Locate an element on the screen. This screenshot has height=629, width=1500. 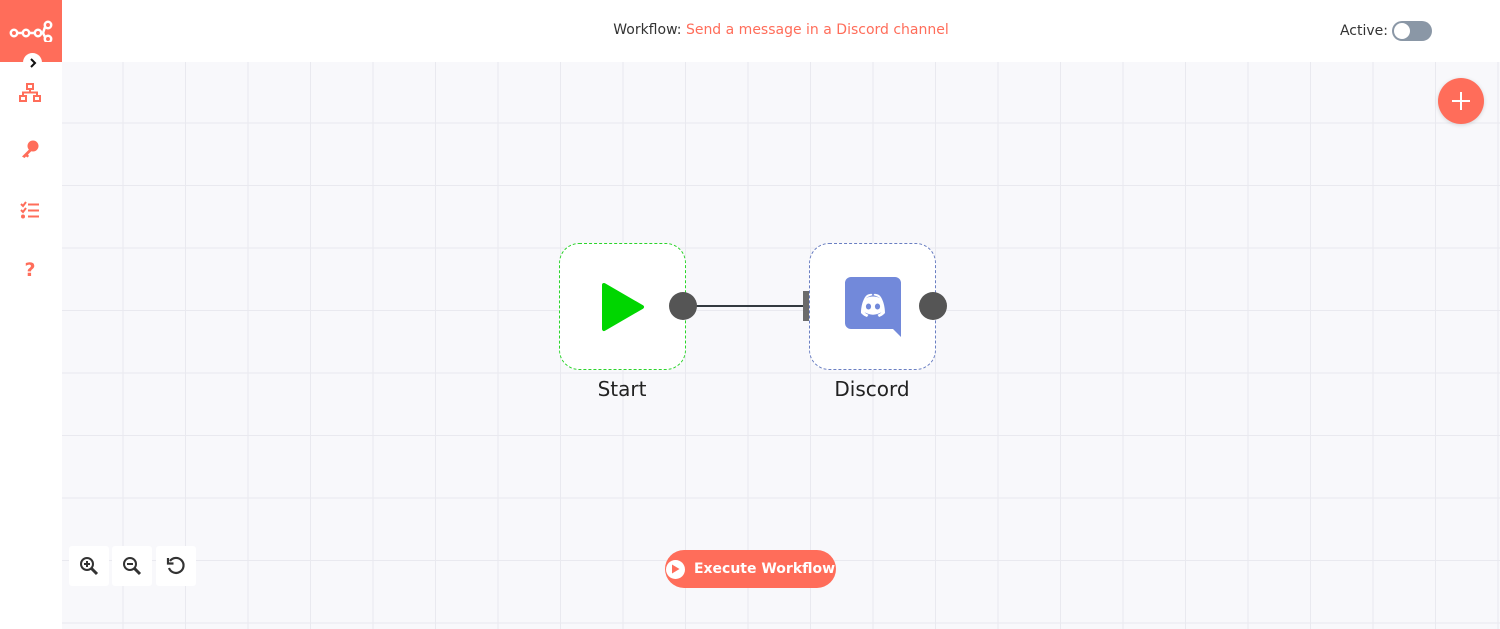
key-icon is located at coordinates (30, 149).